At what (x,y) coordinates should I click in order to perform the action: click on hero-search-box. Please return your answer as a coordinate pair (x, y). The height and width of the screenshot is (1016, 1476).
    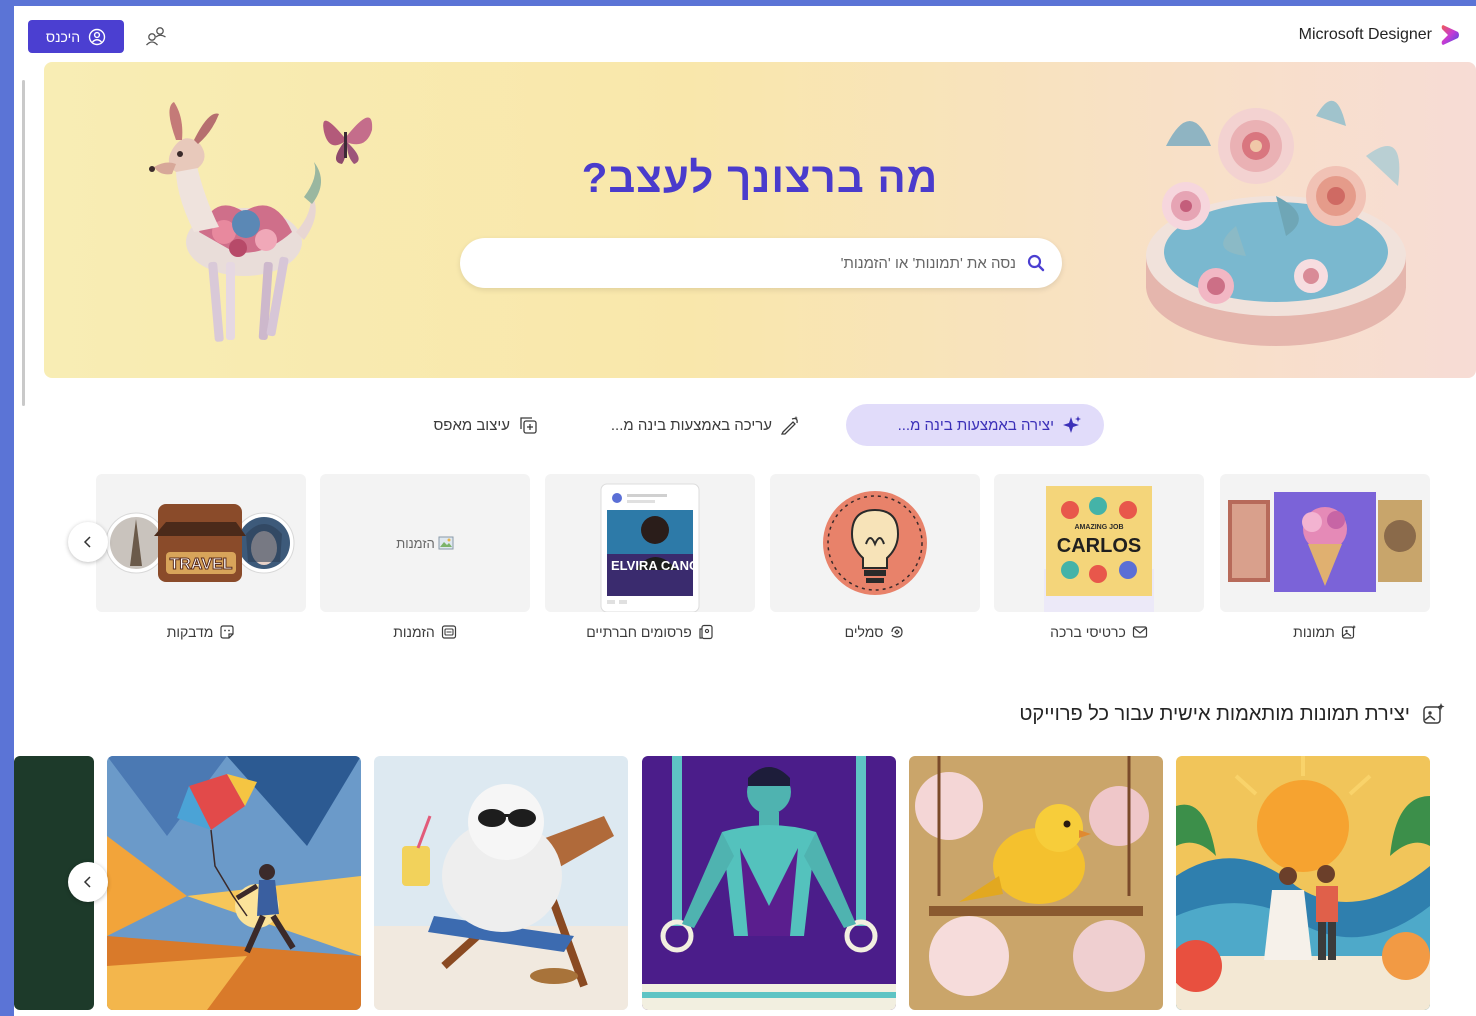
    Looking at the image, I should click on (761, 263).